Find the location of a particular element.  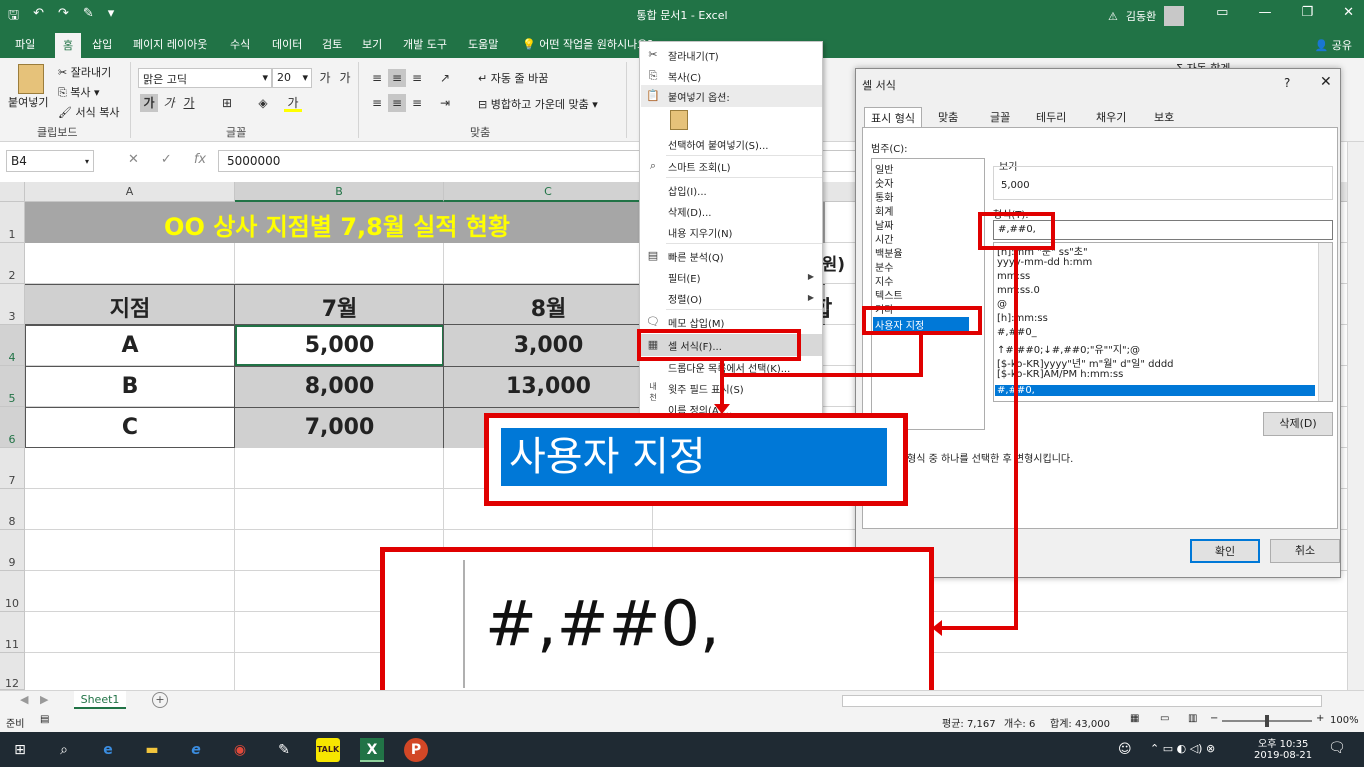

tab-insert: 삽입 is located at coordinates (102, 44).